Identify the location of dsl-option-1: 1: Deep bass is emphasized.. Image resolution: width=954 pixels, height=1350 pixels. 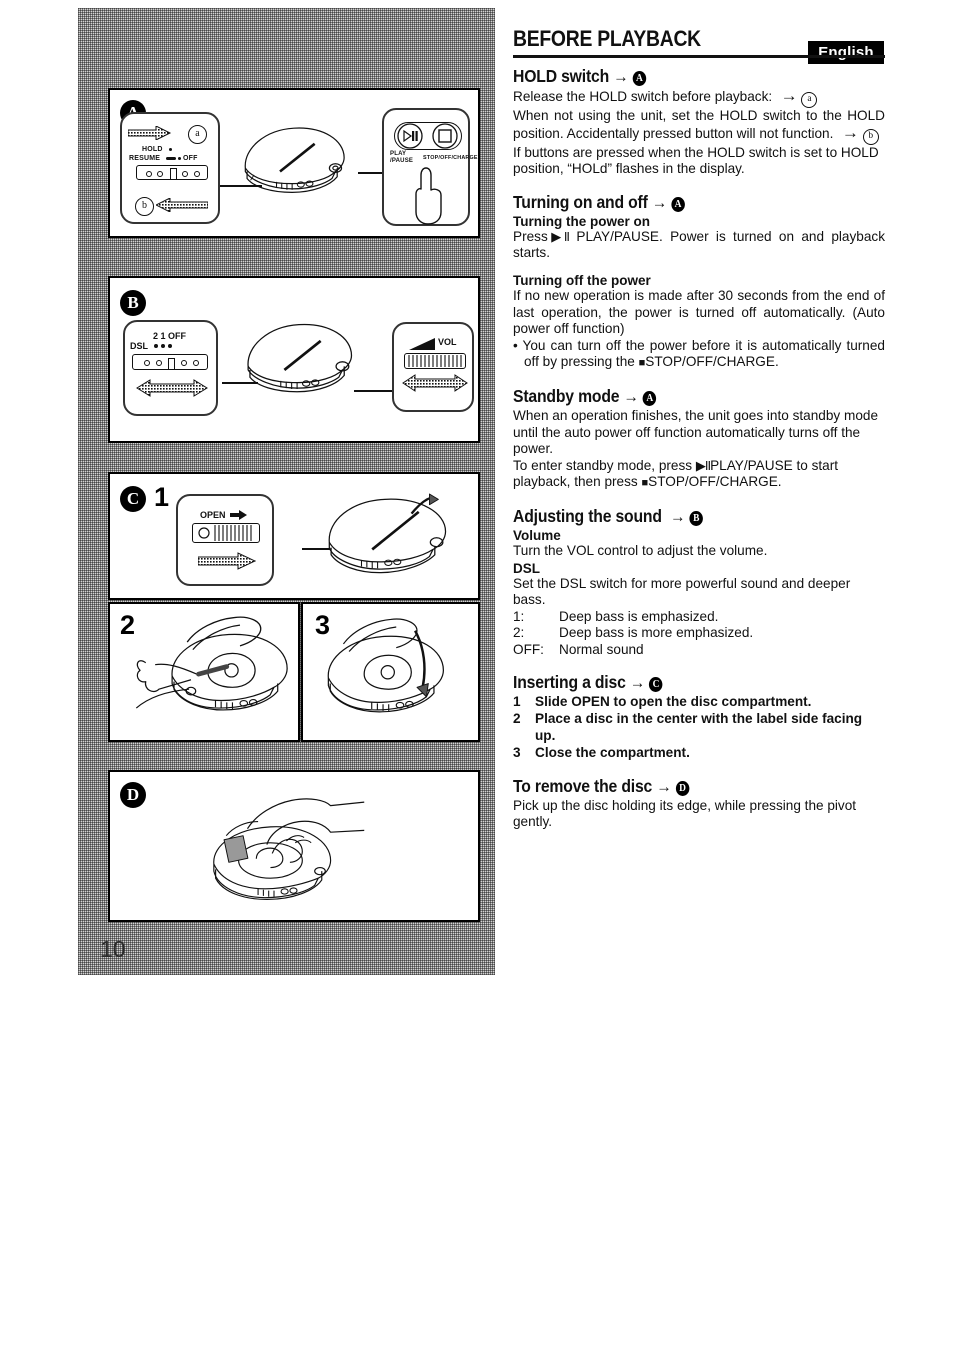
(699, 617).